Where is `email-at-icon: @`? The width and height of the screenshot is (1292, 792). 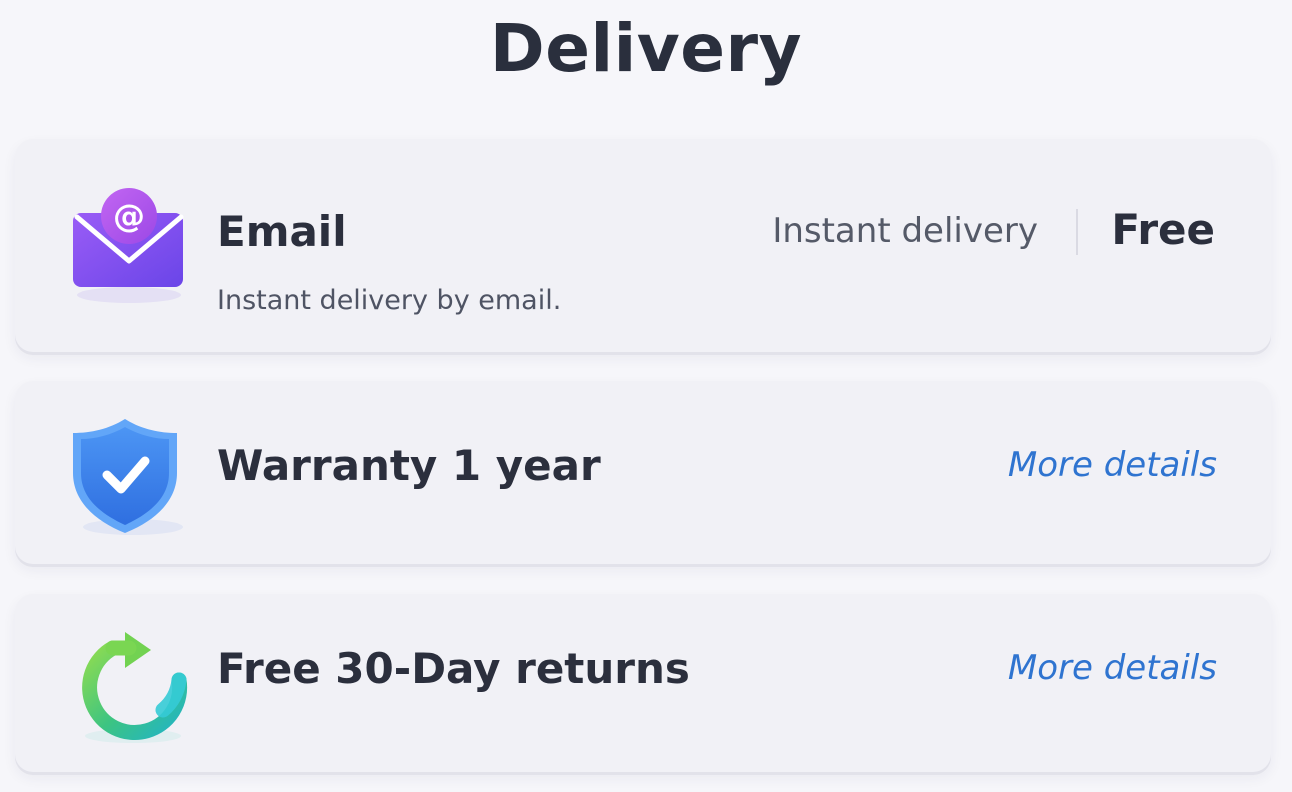 email-at-icon: @ is located at coordinates (129, 248).